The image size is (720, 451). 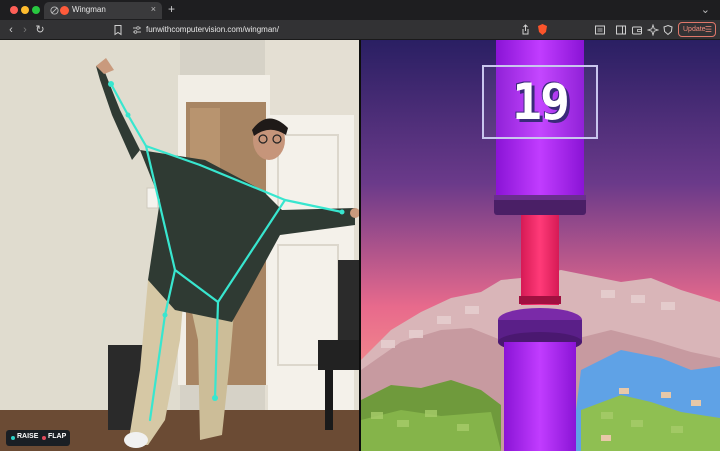 What do you see at coordinates (13, 438) in the screenshot?
I see `raise-indicator-icon` at bounding box center [13, 438].